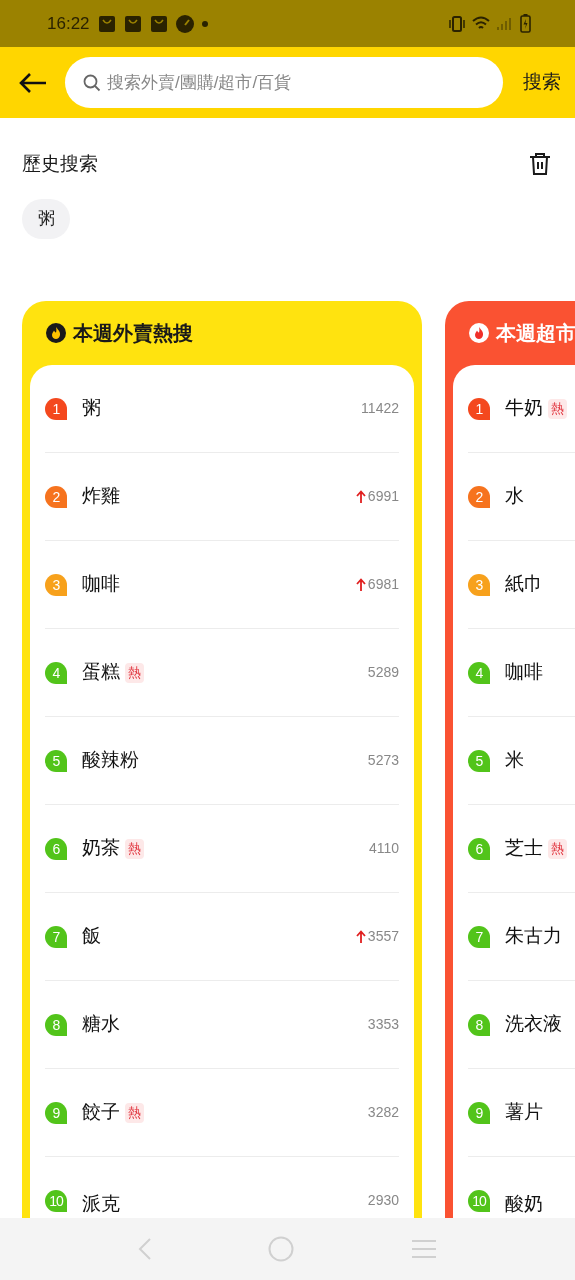 The height and width of the screenshot is (1280, 575). I want to click on item-label: 洗衣液, so click(533, 1024).